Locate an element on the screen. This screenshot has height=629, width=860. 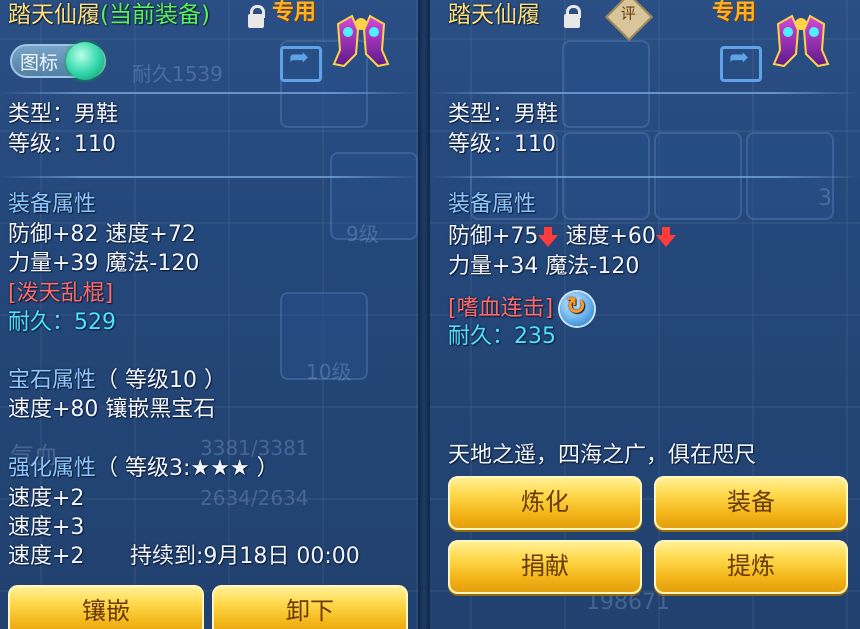
icon-toggle: 图标 is located at coordinates (58, 61).